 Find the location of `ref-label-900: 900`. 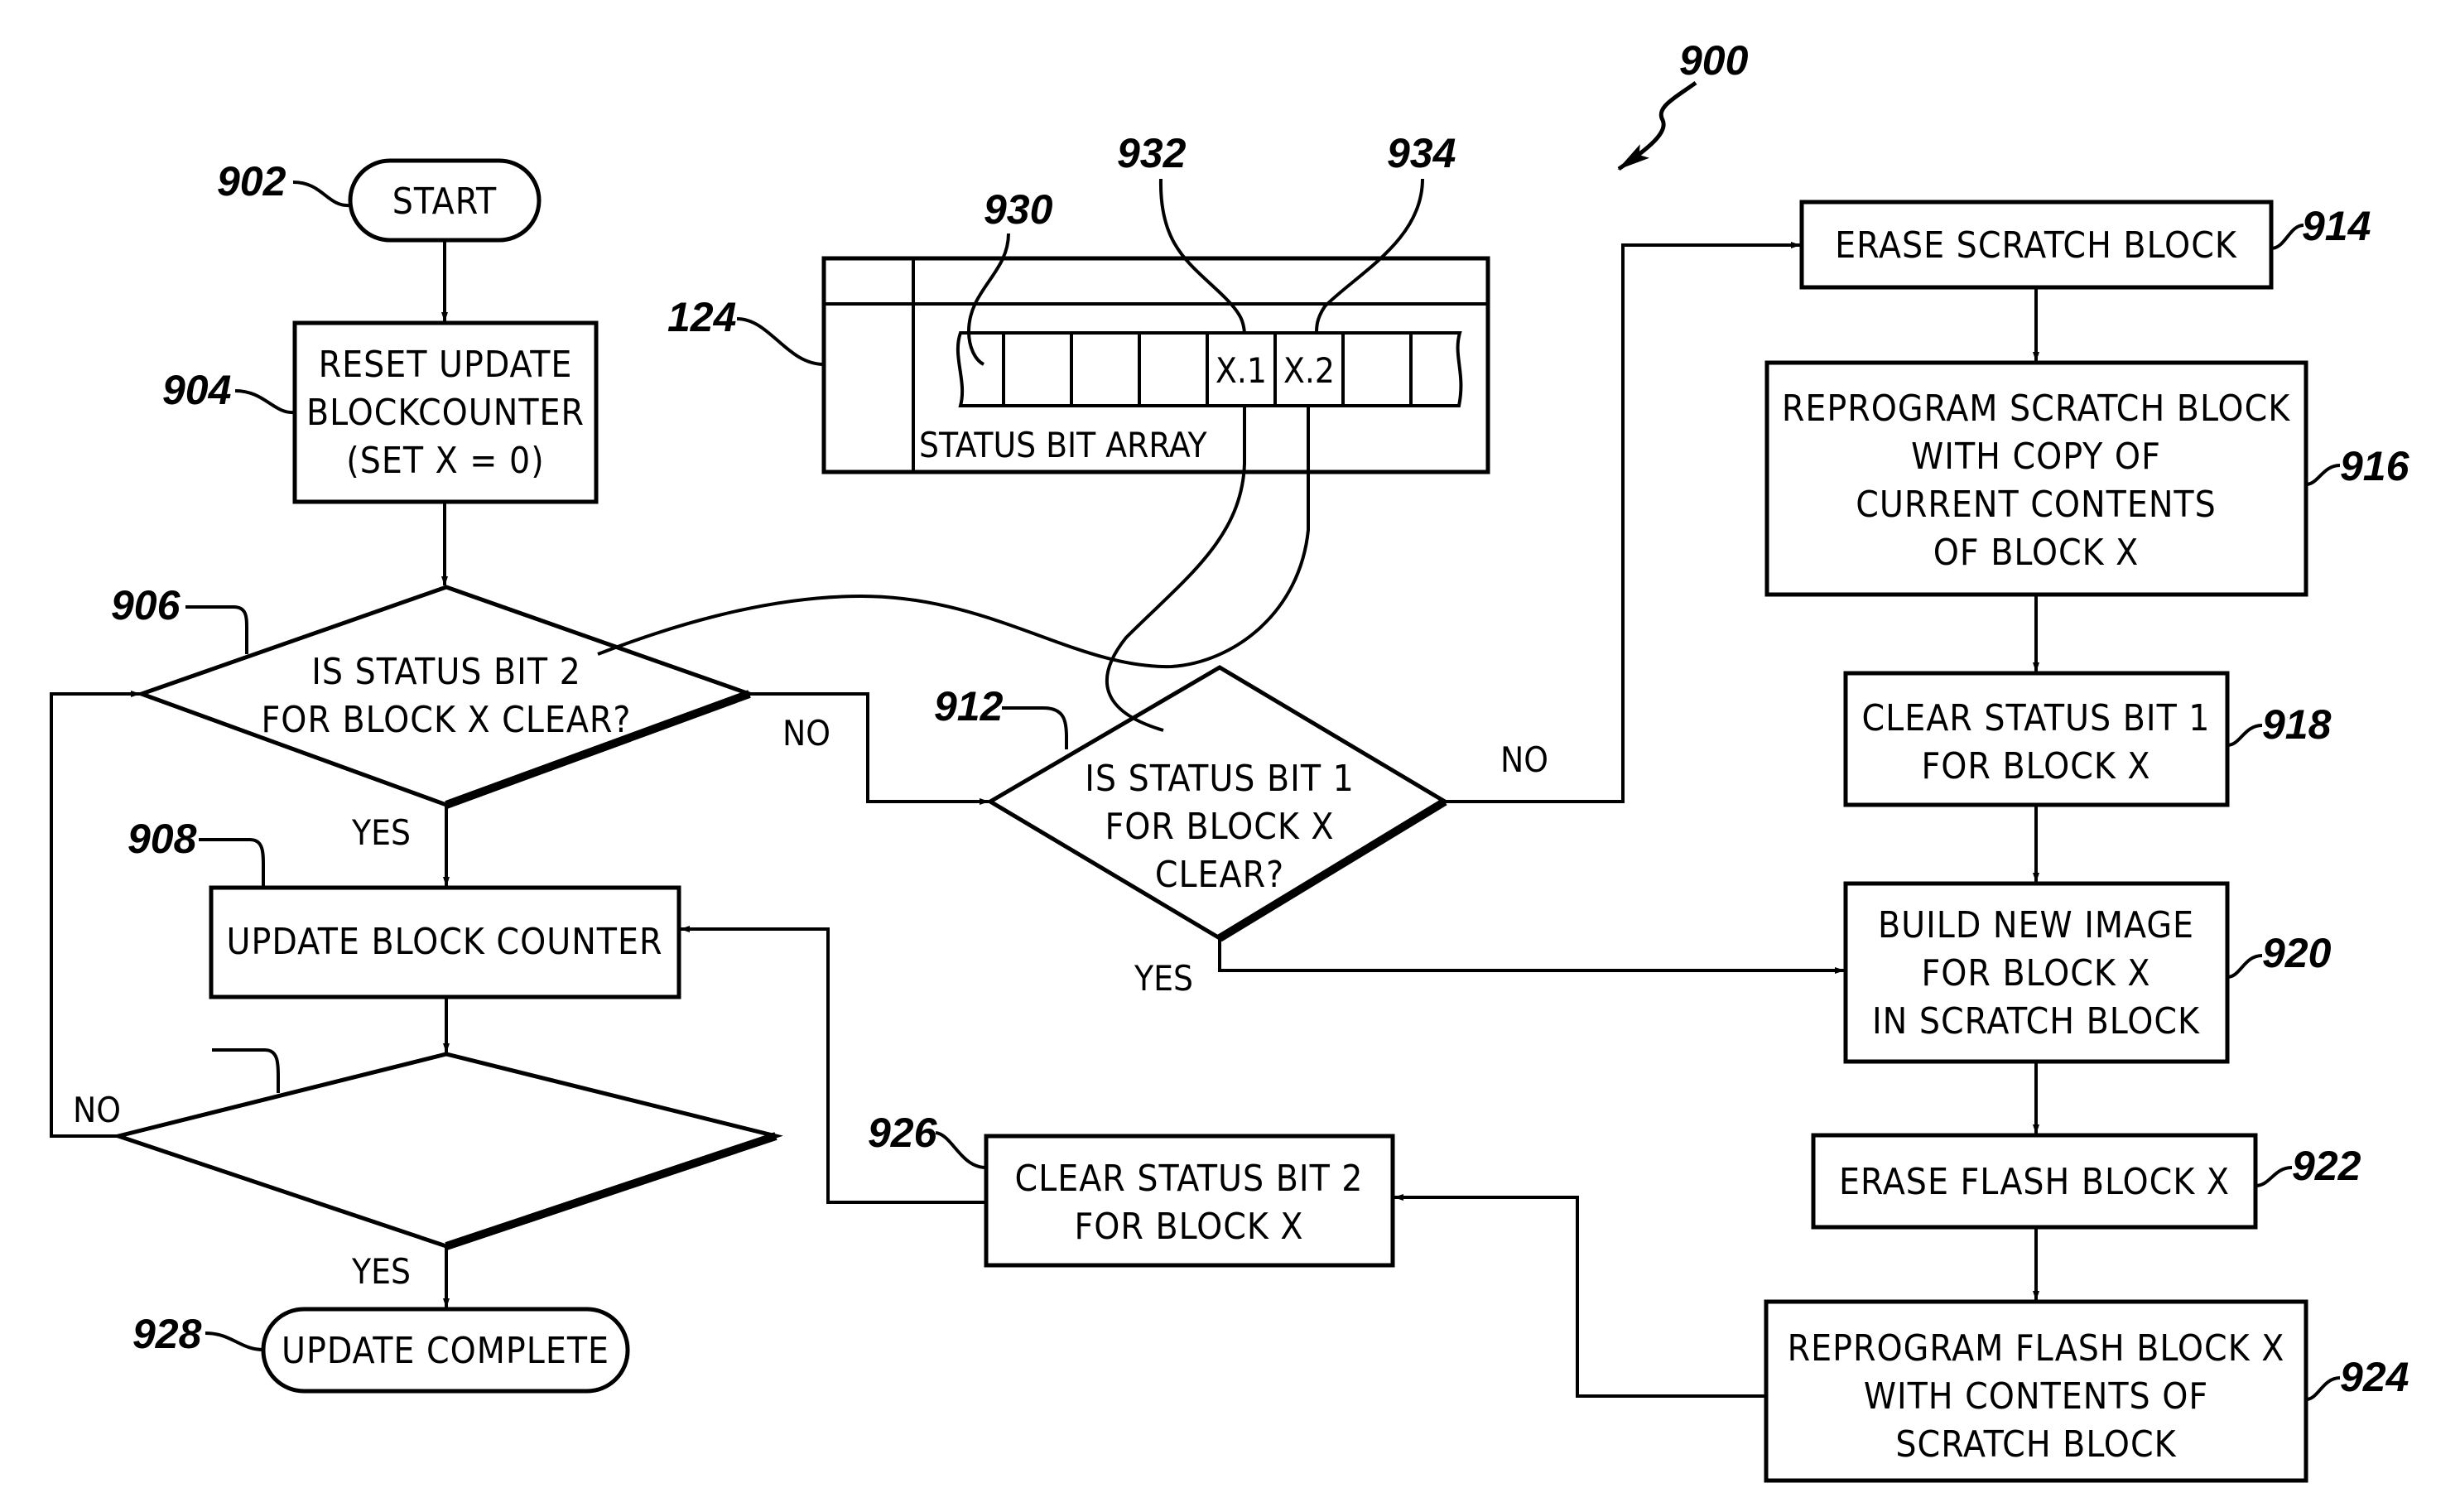

ref-label-900: 900 is located at coordinates (1714, 61).